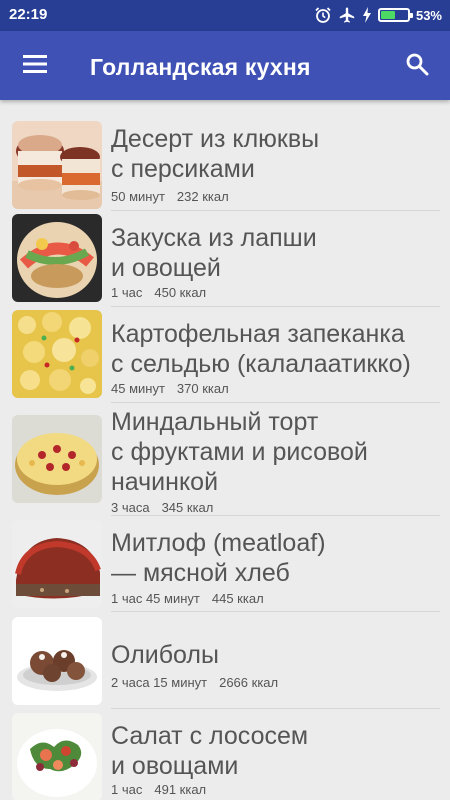 The image size is (450, 800). I want to click on recipe-title-line: Закуска из лапши, so click(214, 238).